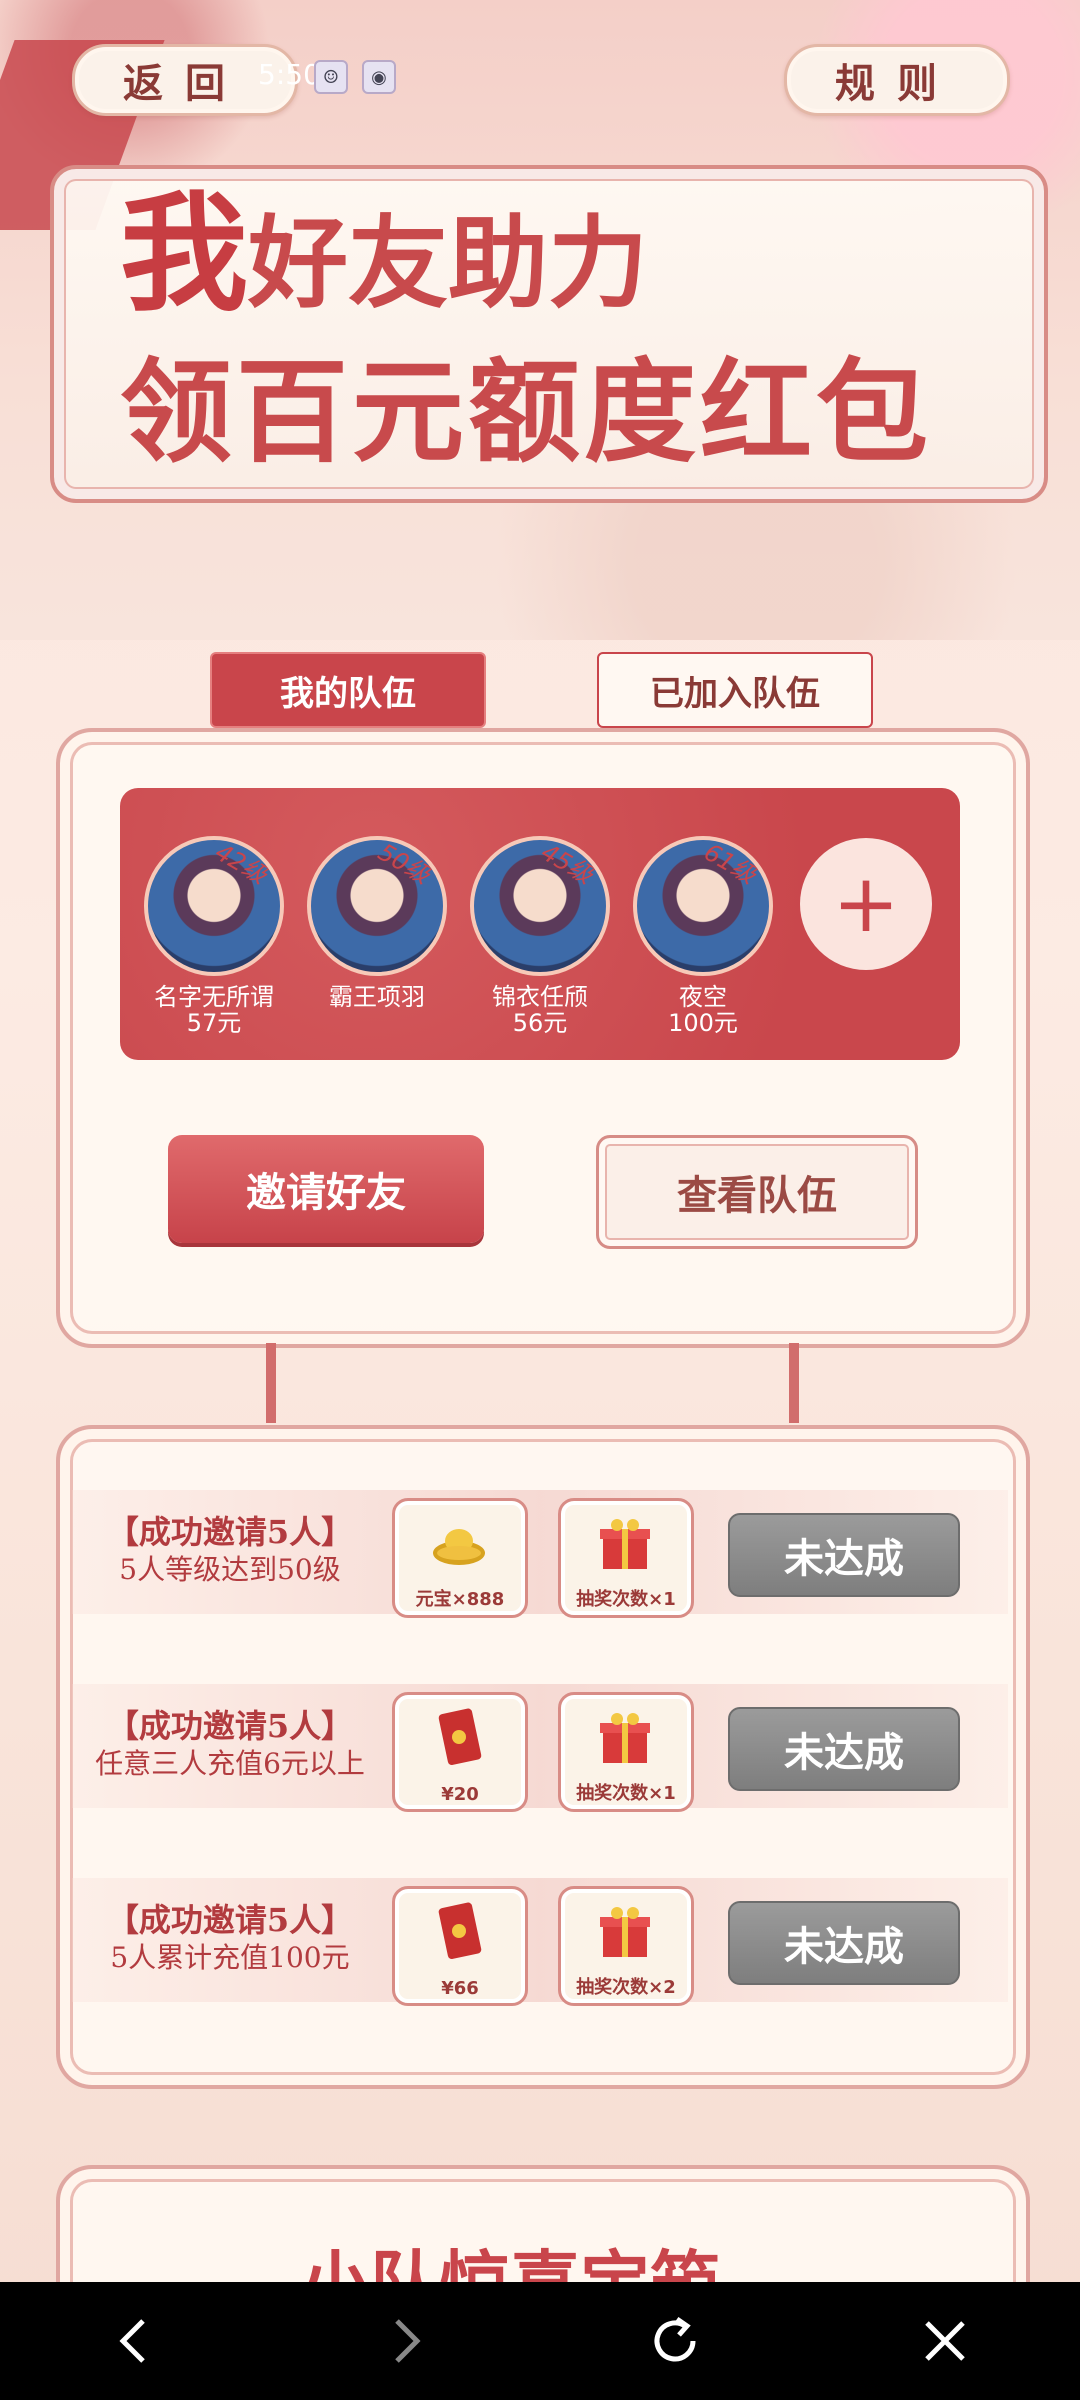 The width and height of the screenshot is (1080, 2400). Describe the element at coordinates (448, 263) in the screenshot. I see `title-line1-rest: 好友助力` at that location.